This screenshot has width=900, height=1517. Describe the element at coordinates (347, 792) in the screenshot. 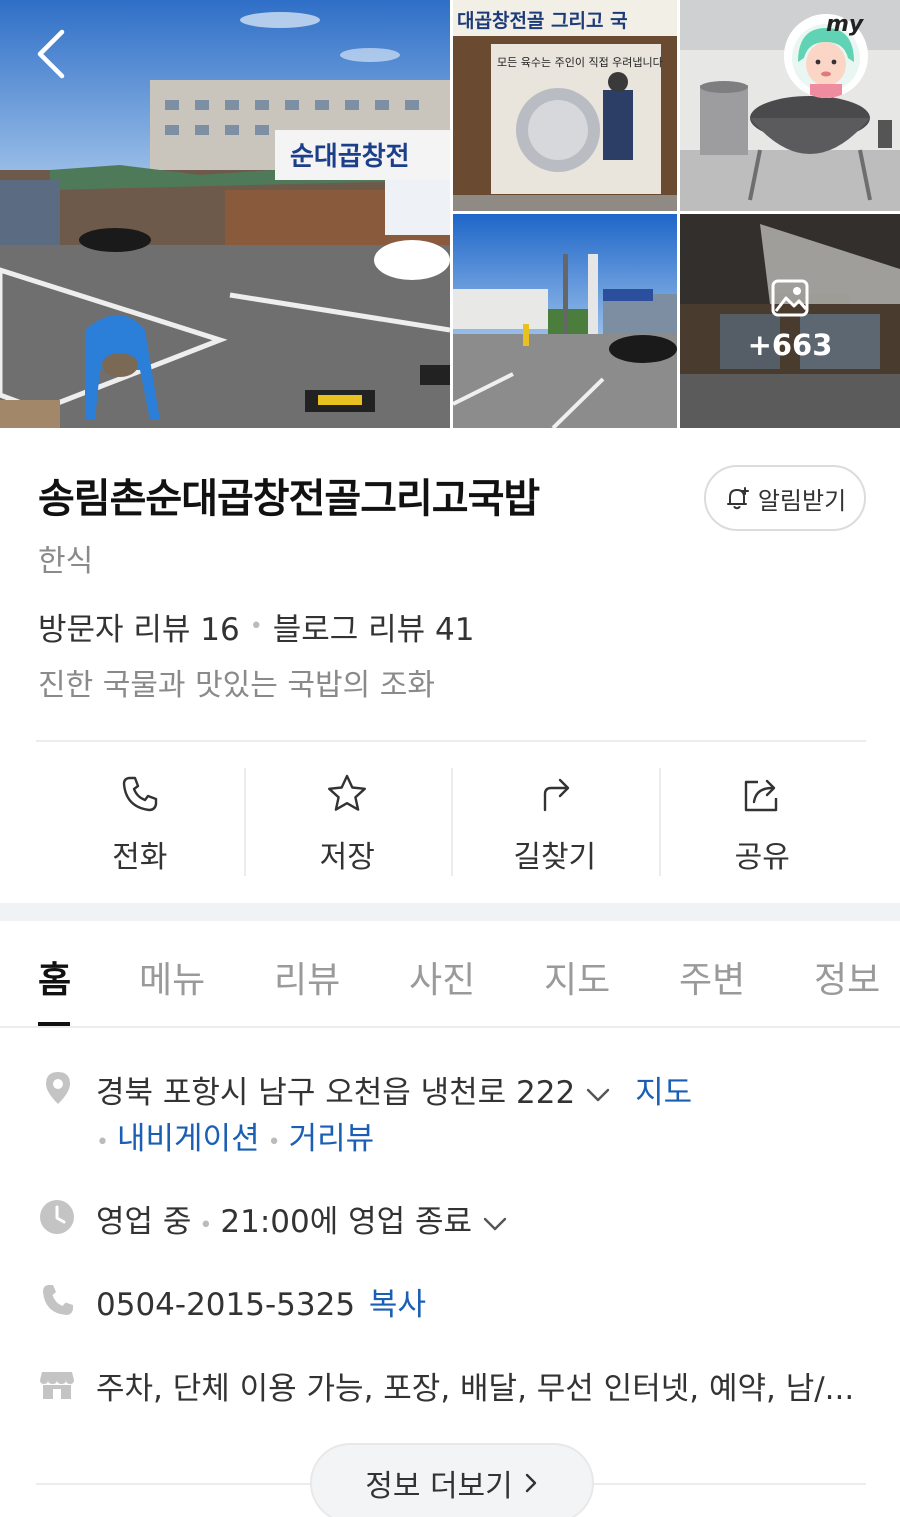

I see `star-icon` at that location.